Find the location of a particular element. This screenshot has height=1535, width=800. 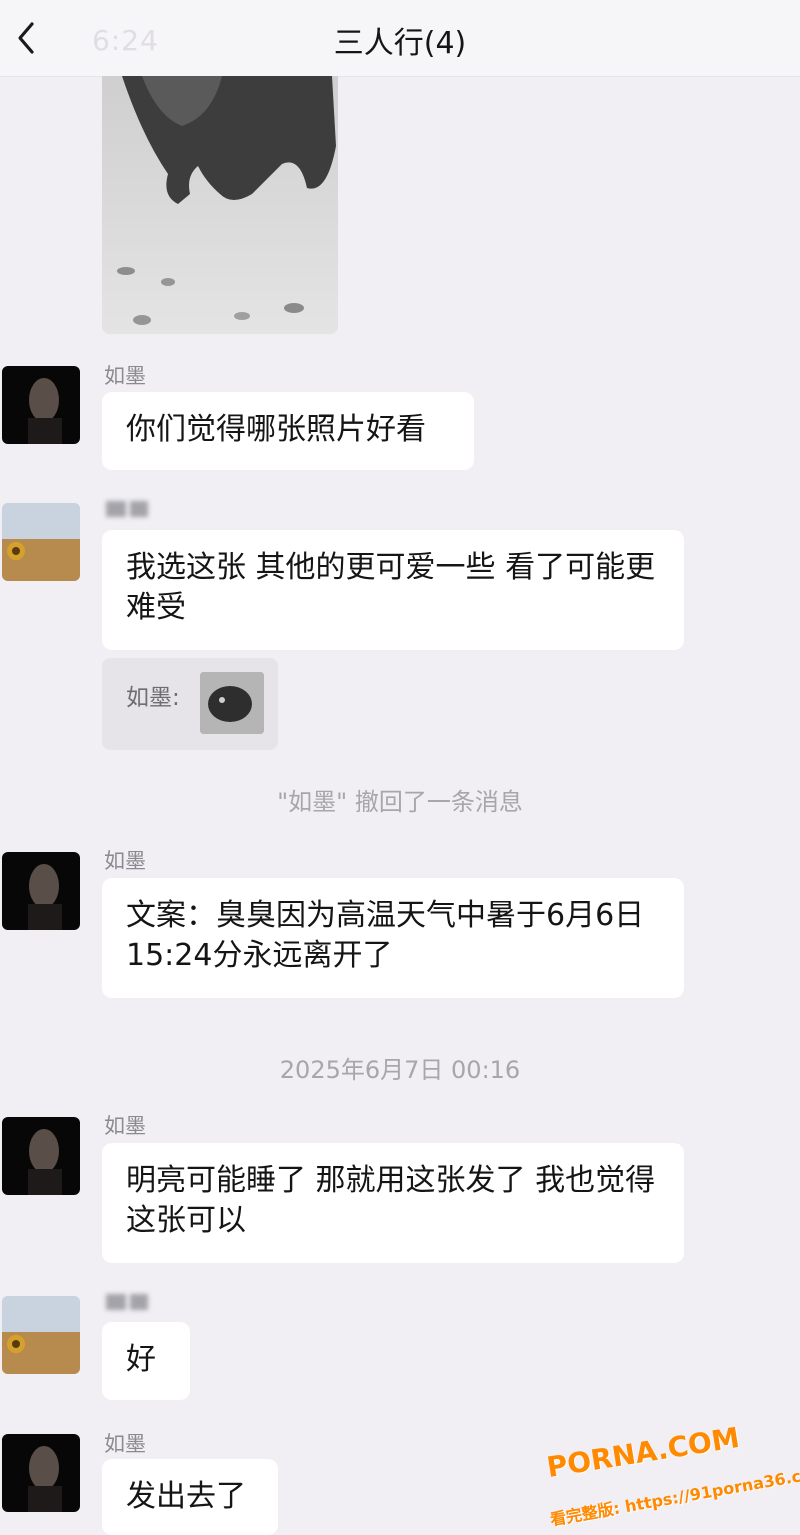

timestamp: 2025年6月7日 00:16 is located at coordinates (400, 1070).